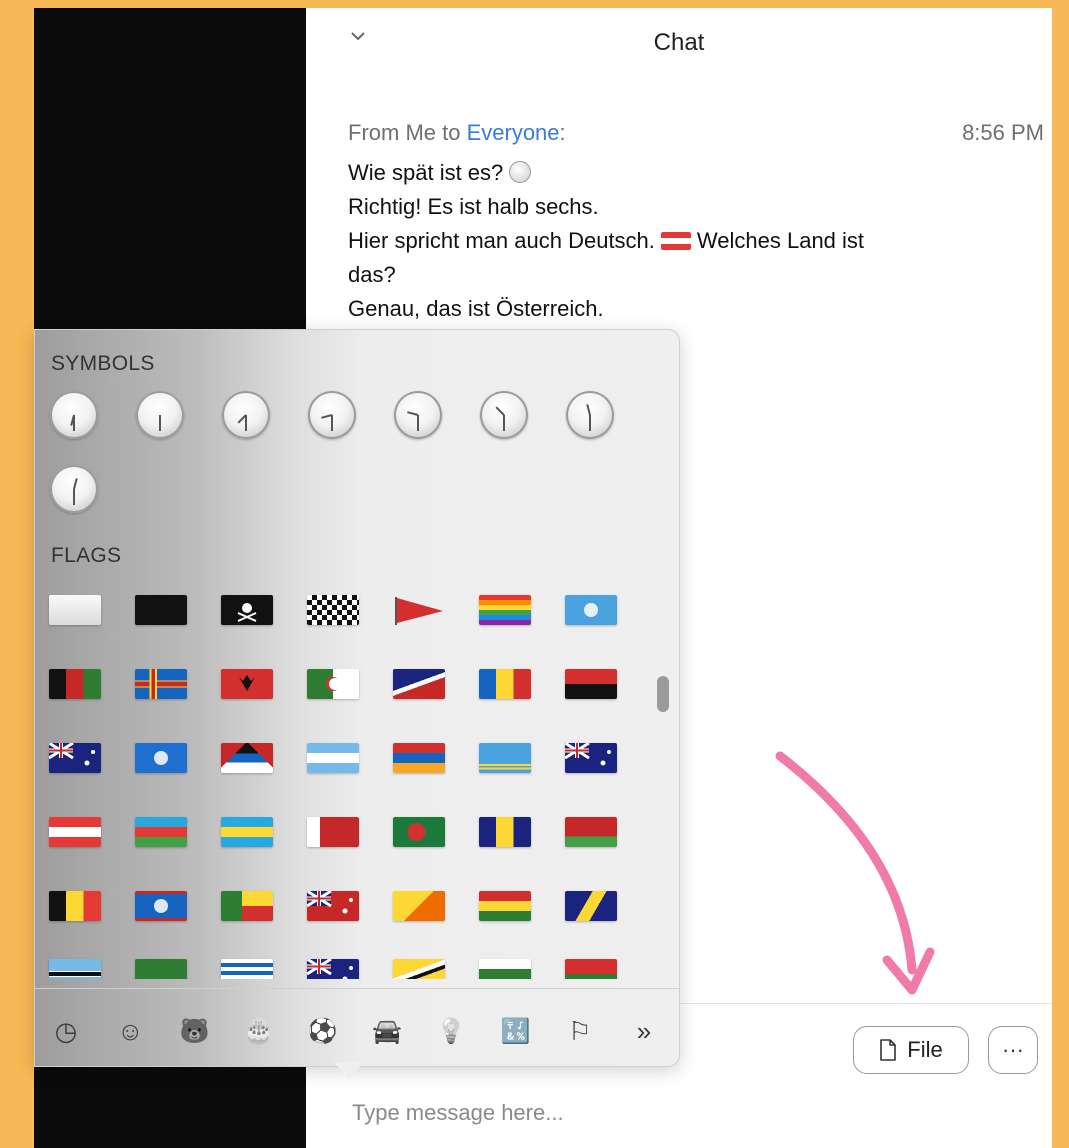 The width and height of the screenshot is (1069, 1148). What do you see at coordinates (419, 906) in the screenshot?
I see `bhutan-flag-icon` at bounding box center [419, 906].